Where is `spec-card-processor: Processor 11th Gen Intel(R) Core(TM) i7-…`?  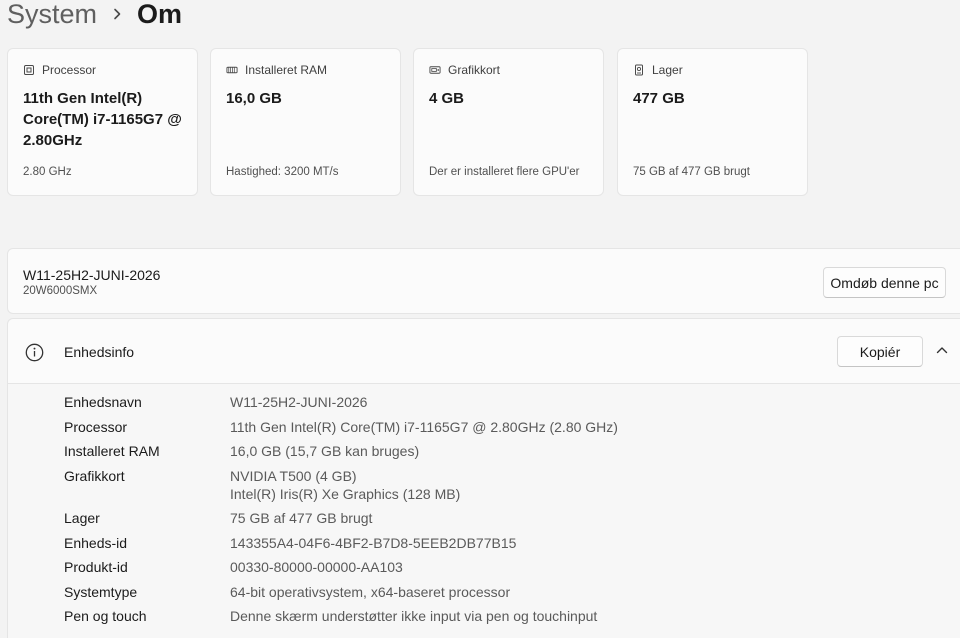 spec-card-processor: Processor 11th Gen Intel(R) Core(TM) i7-… is located at coordinates (102, 122).